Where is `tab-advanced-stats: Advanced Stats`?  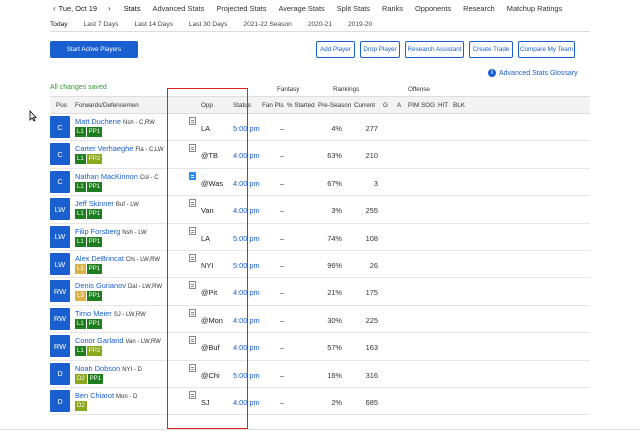
tab-advanced-stats: Advanced Stats is located at coordinates (179, 8).